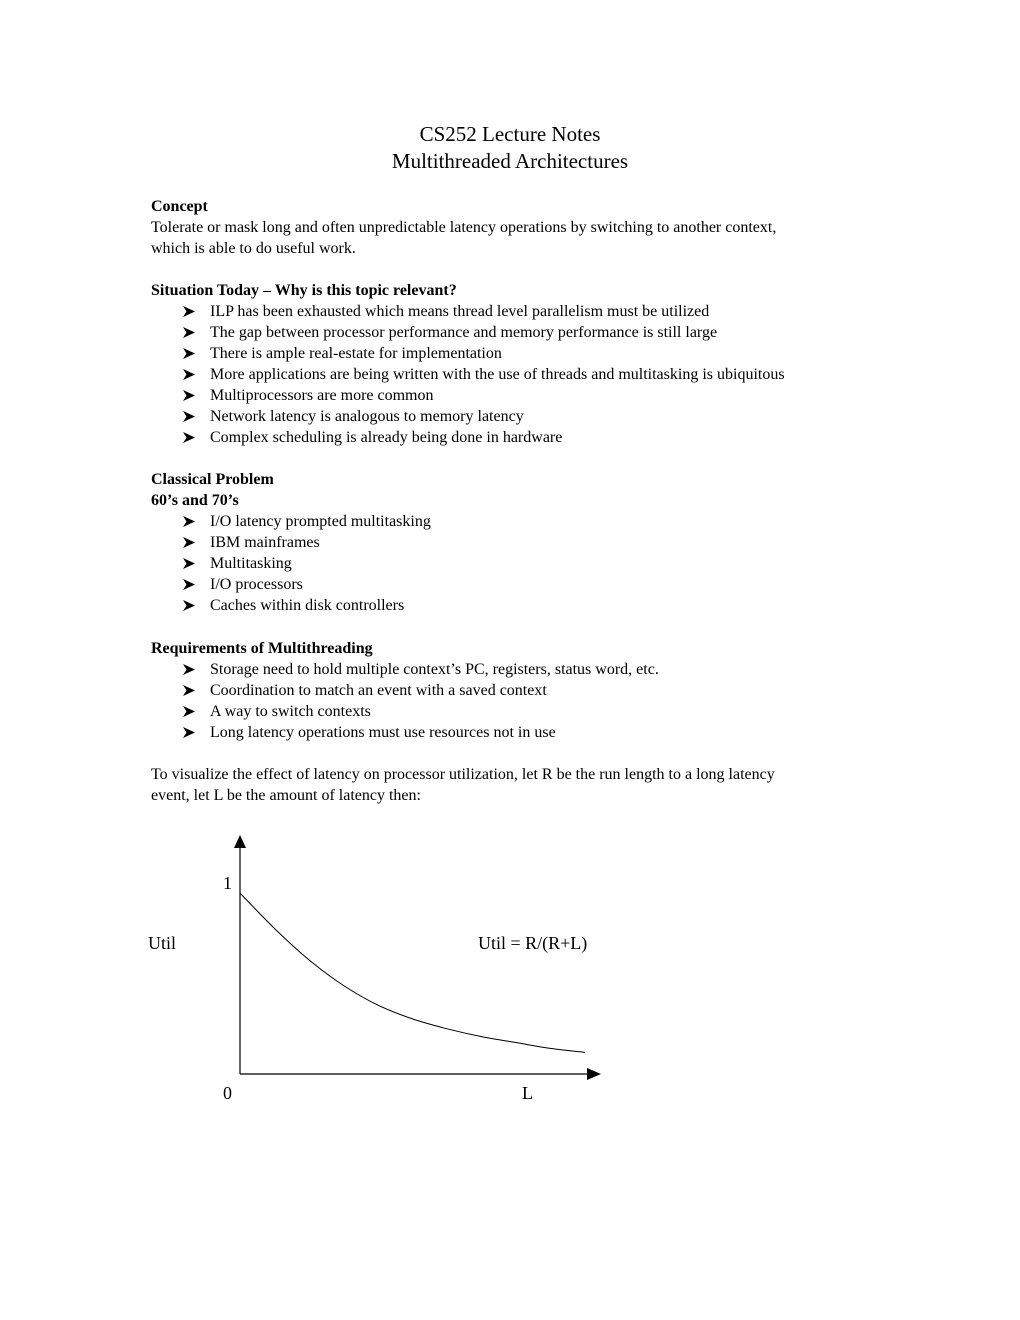  Describe the element at coordinates (521, 395) in the screenshot. I see `list-item: Multiprocessors are more common` at that location.